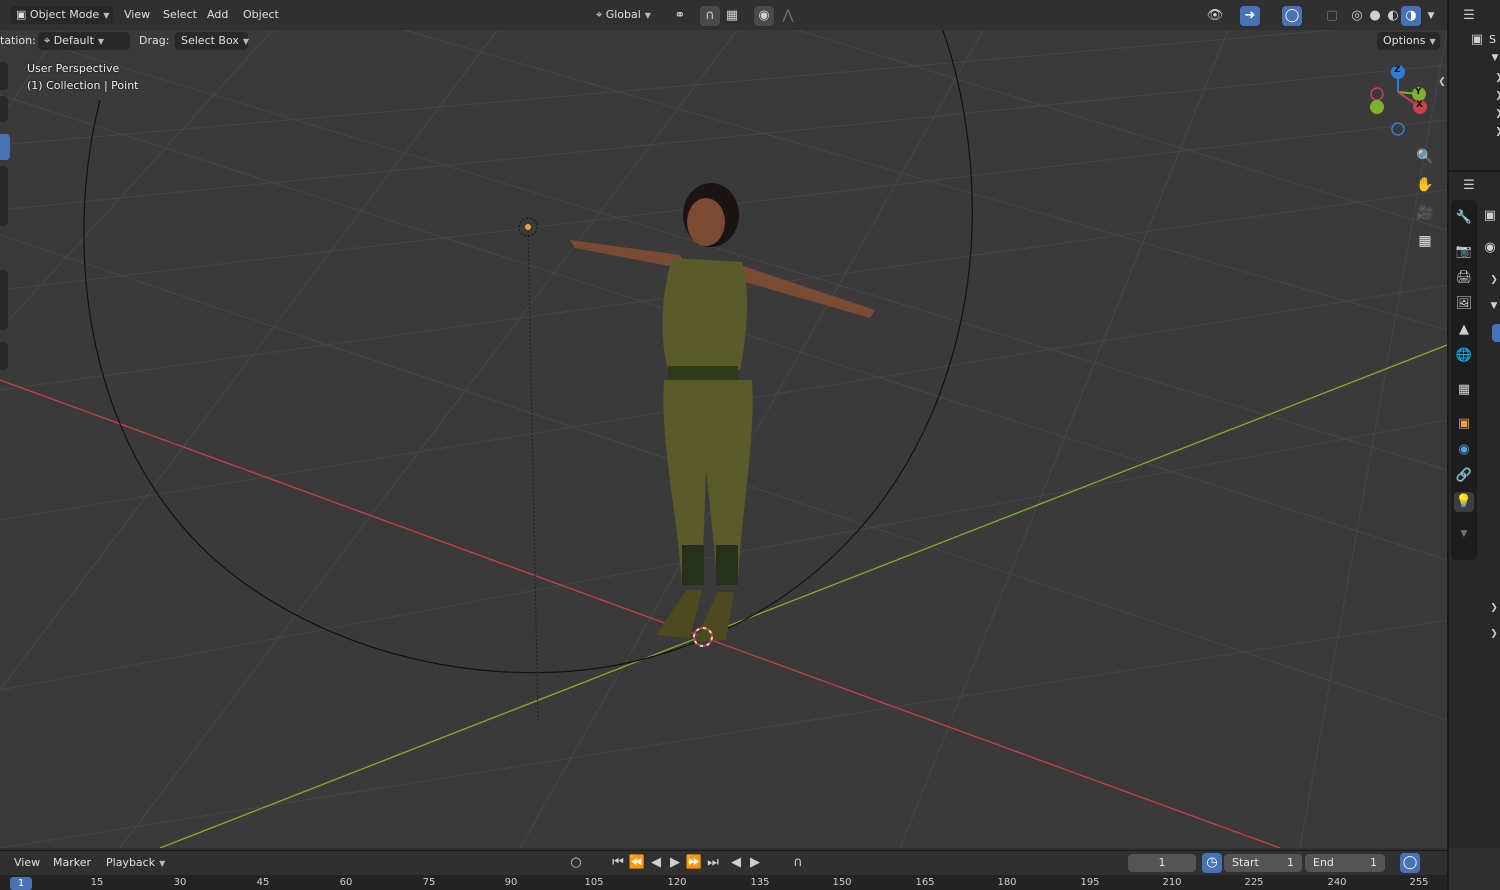  I want to click on panel-active-toggle, so click(1496, 333).